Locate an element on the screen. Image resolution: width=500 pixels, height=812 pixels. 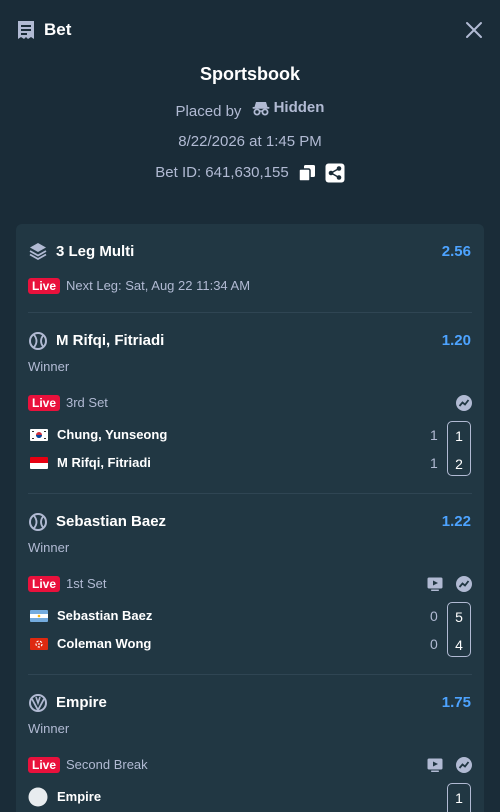
placed-by-username: Hidden is located at coordinates (299, 107).